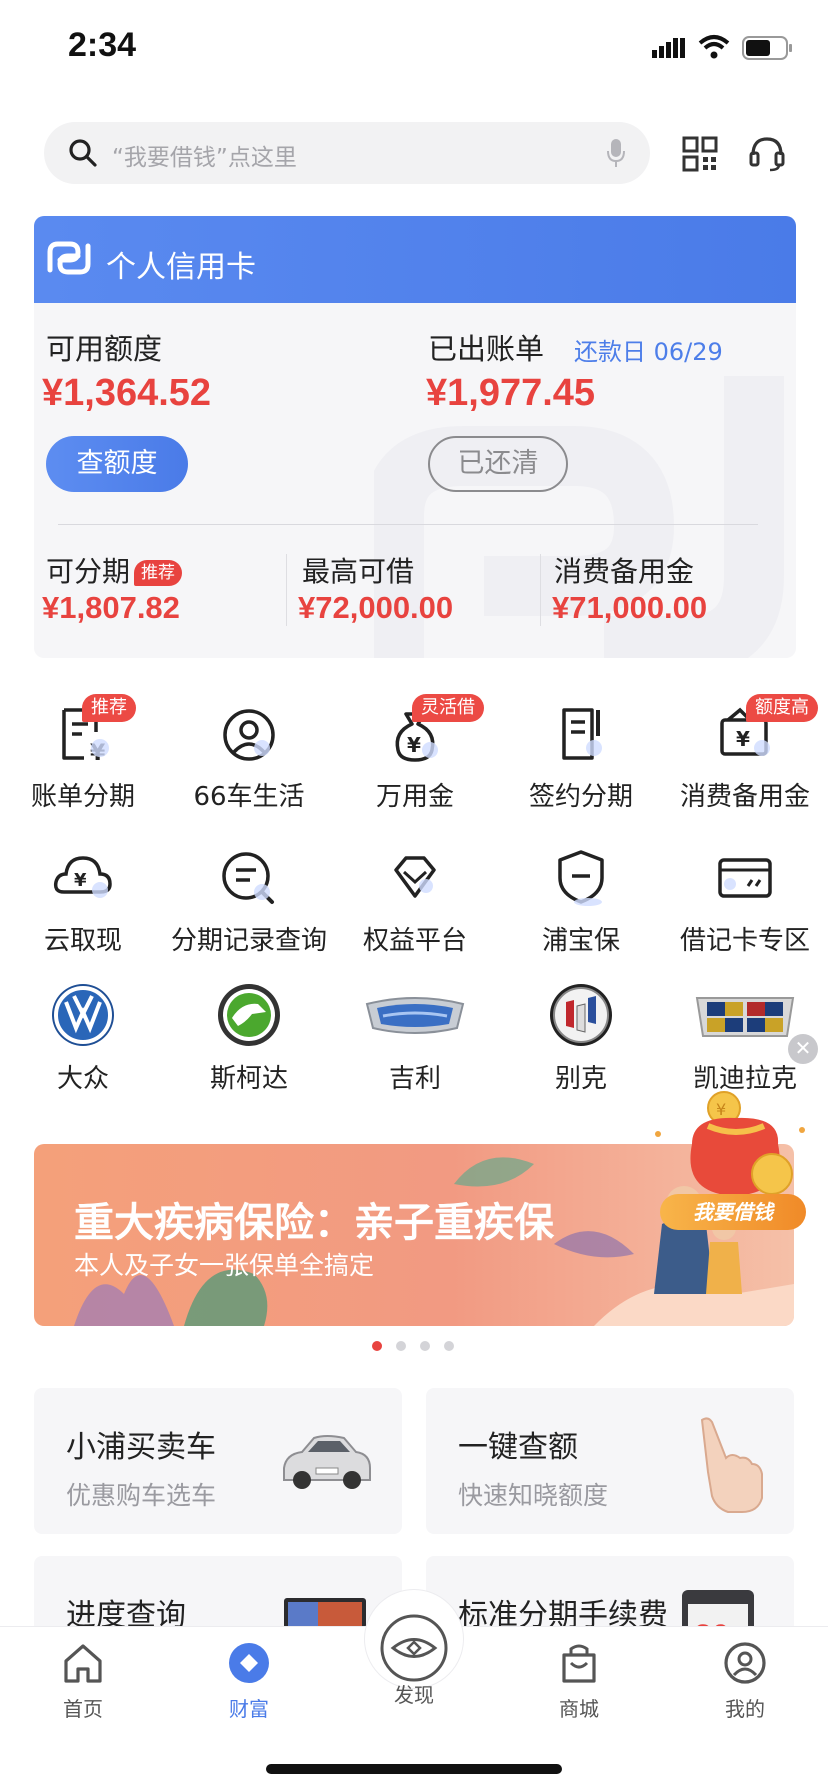 Image resolution: width=828 pixels, height=1792 pixels. I want to click on installment-value: ¥1,807.82, so click(111, 607).